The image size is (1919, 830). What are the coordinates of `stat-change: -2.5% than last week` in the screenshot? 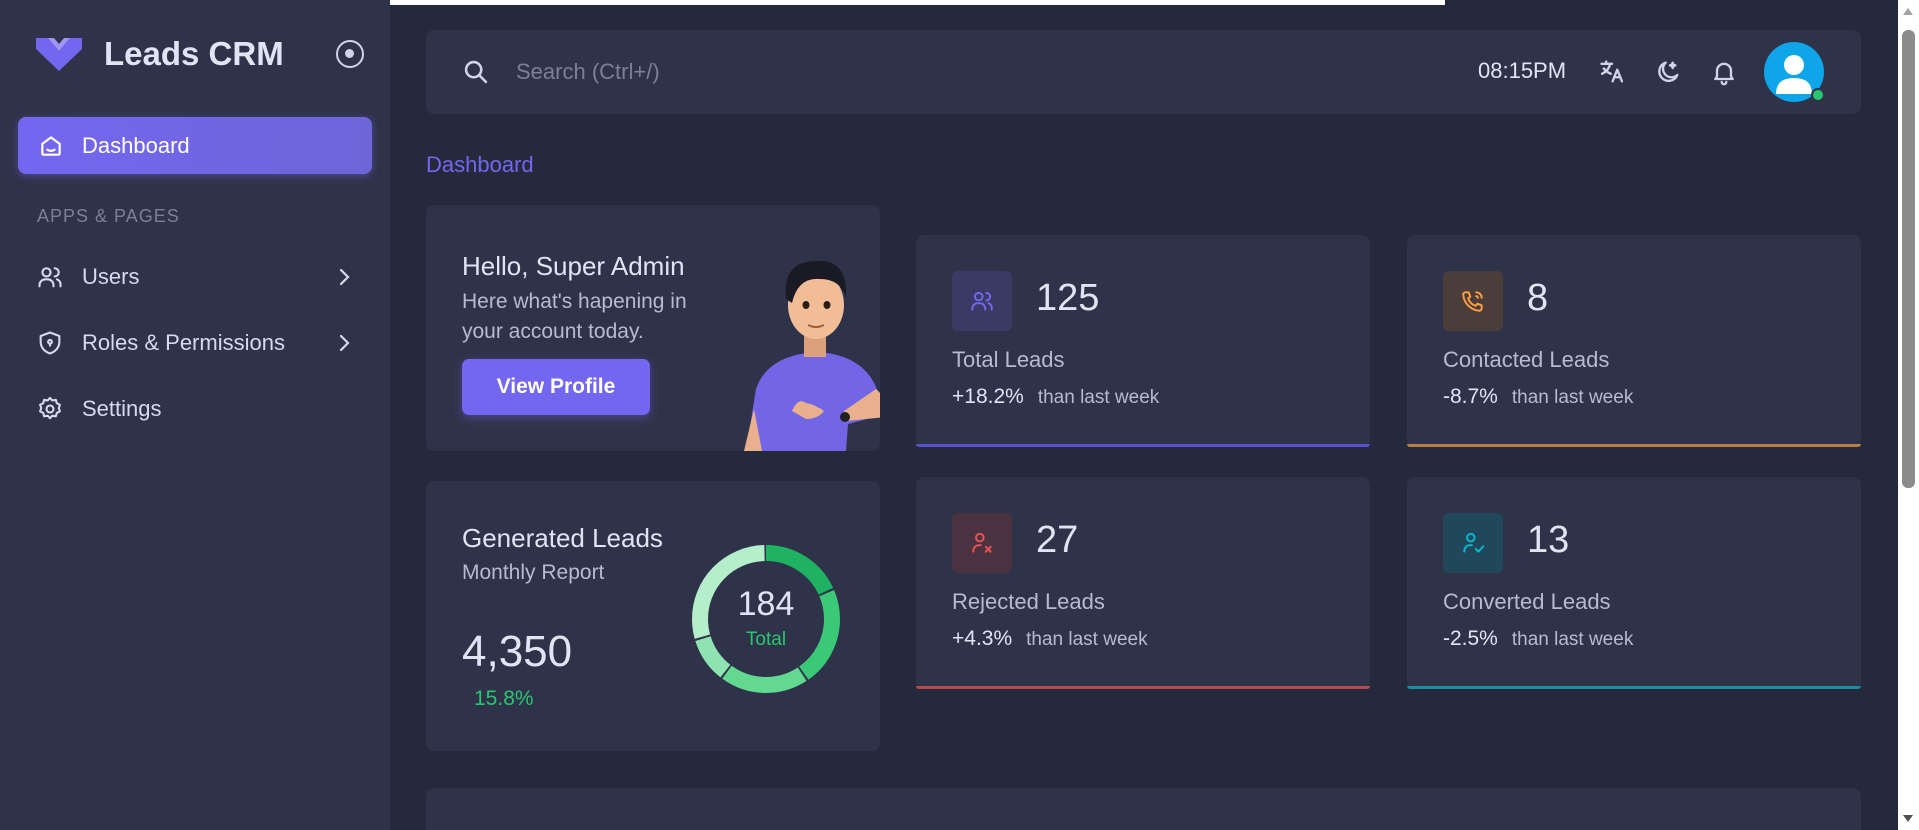 It's located at (1538, 639).